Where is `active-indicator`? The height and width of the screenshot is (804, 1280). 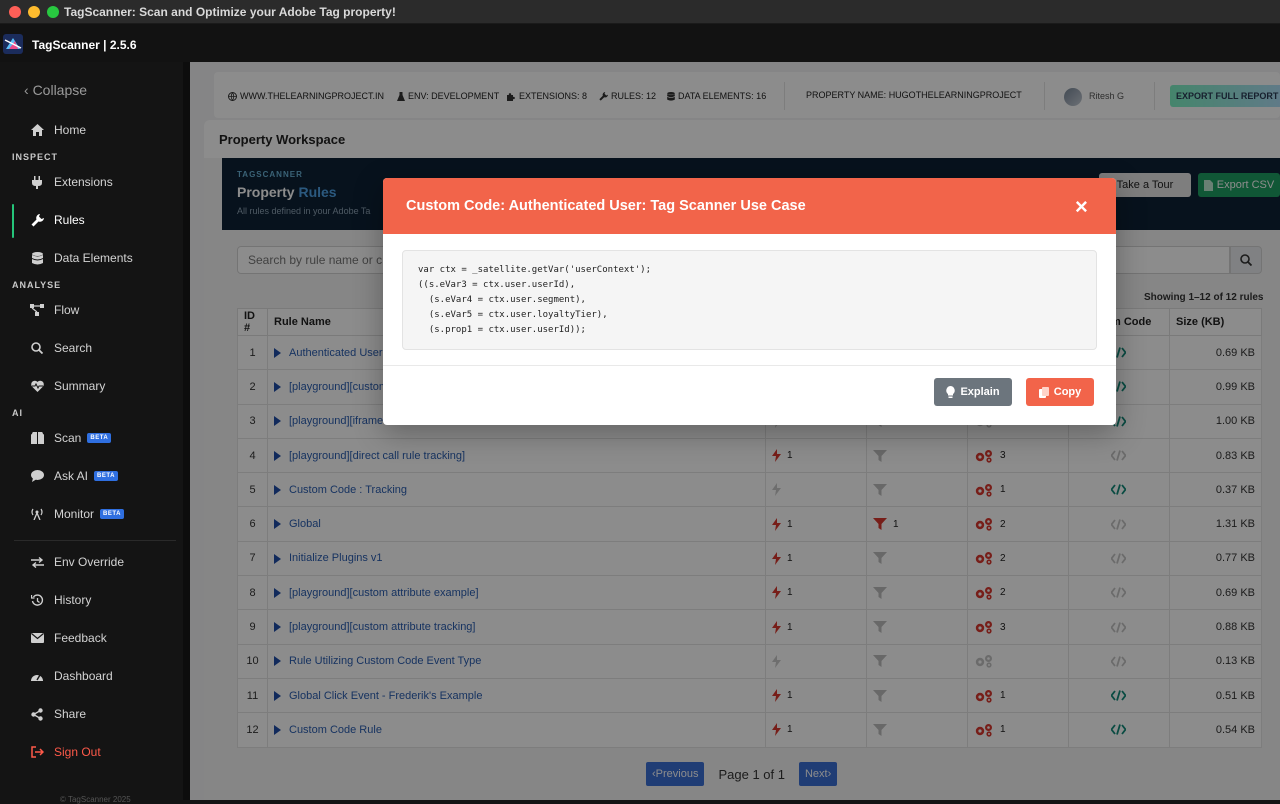 active-indicator is located at coordinates (13, 221).